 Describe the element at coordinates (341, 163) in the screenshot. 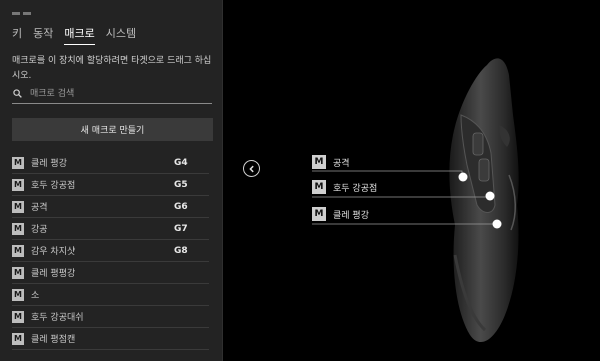

I see `assignment-name: 공격` at that location.